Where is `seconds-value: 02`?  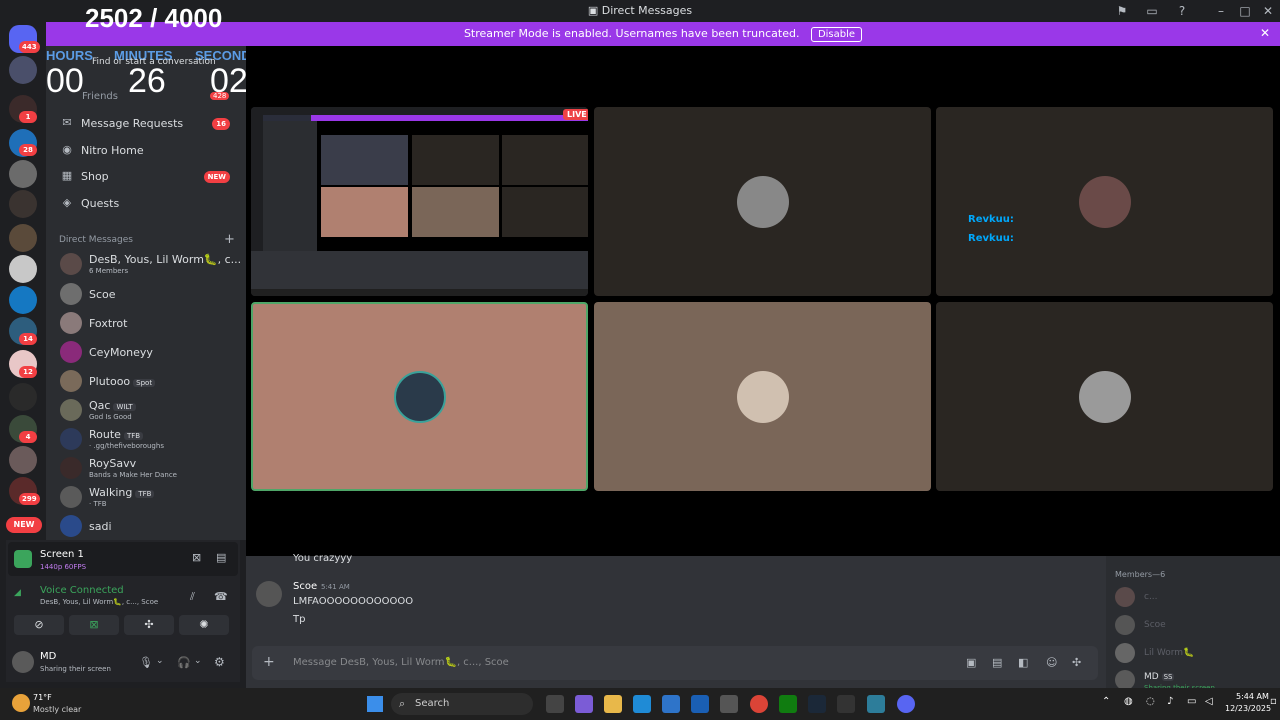 seconds-value: 02 is located at coordinates (229, 81).